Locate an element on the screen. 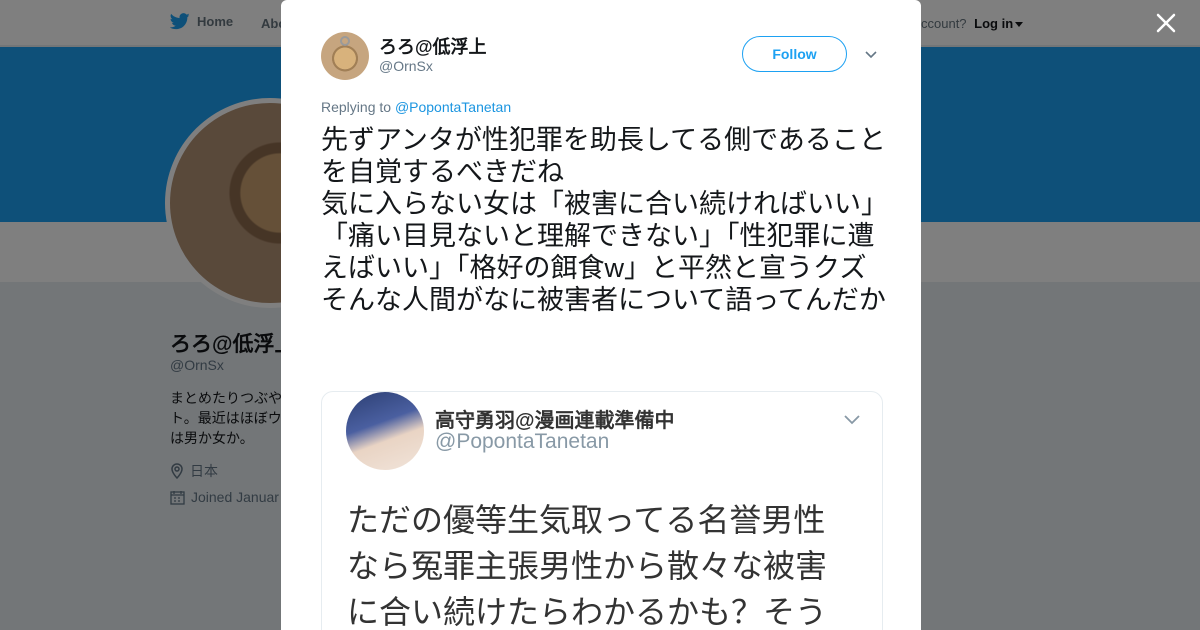 The height and width of the screenshot is (630, 1200). close-icon is located at coordinates (1166, 23).